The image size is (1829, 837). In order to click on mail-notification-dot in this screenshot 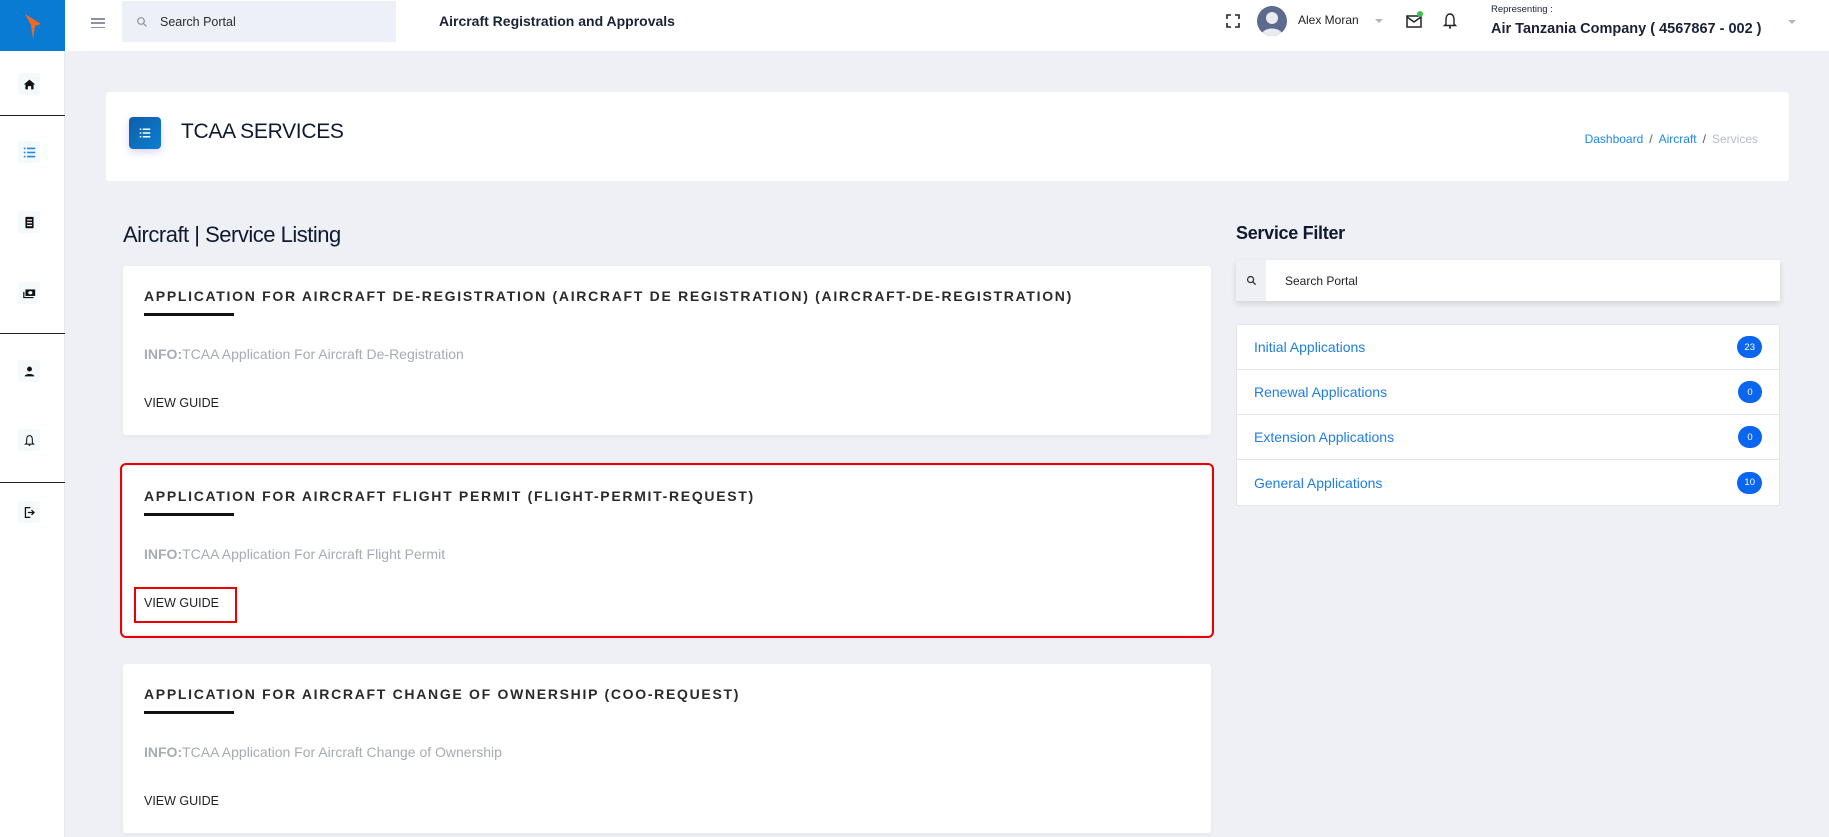, I will do `click(1420, 14)`.